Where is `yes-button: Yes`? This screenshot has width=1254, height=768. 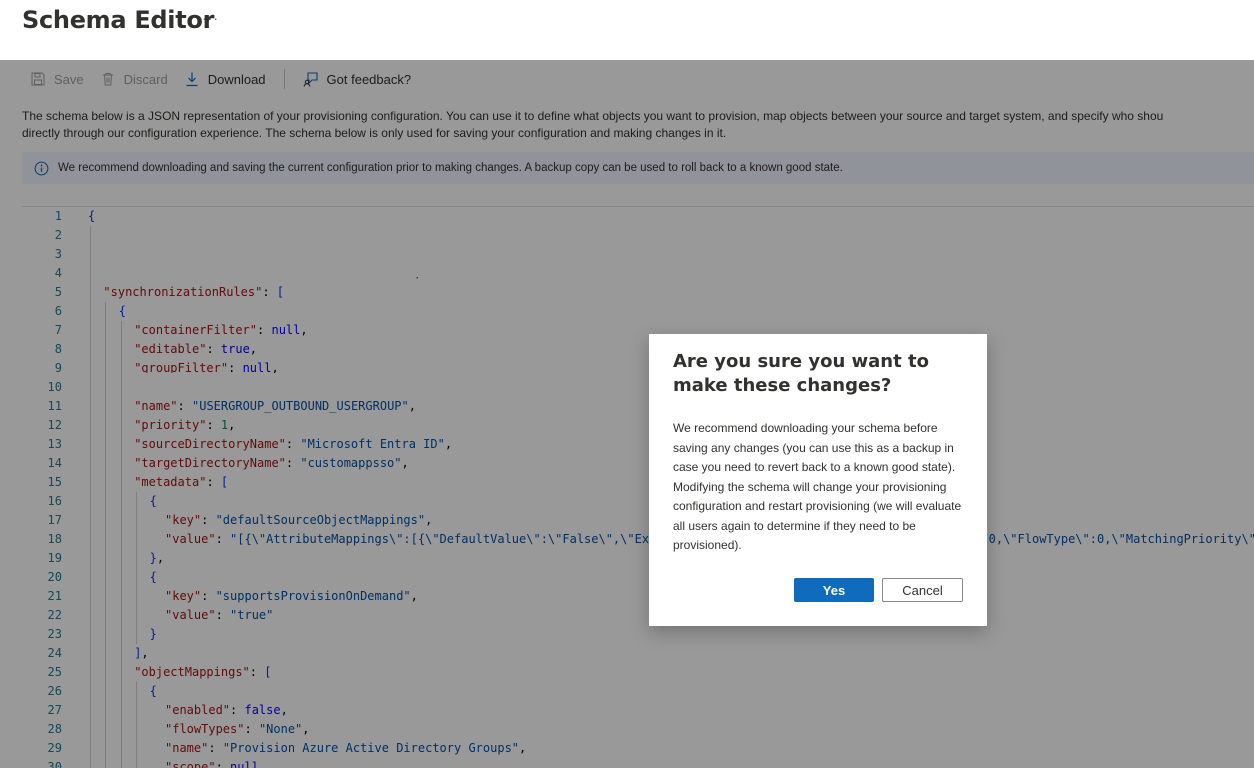 yes-button: Yes is located at coordinates (834, 590).